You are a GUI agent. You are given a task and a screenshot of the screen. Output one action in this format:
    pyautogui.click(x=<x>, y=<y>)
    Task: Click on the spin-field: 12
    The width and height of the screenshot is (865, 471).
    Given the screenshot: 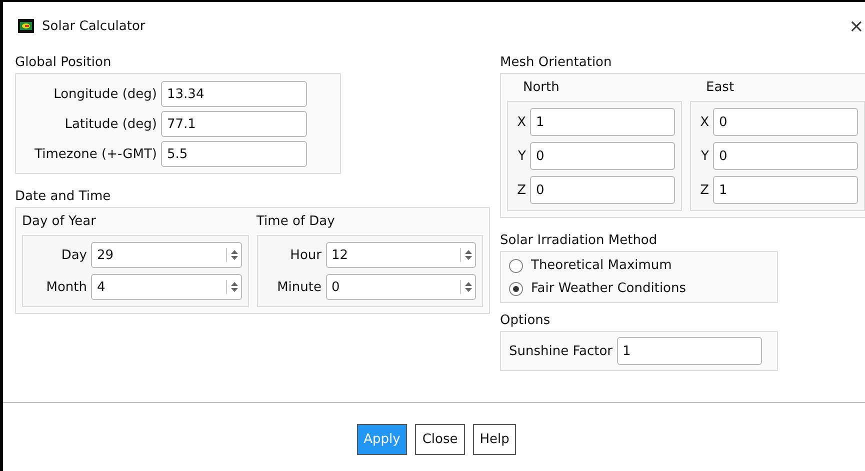 What is the action you would take?
    pyautogui.click(x=401, y=255)
    